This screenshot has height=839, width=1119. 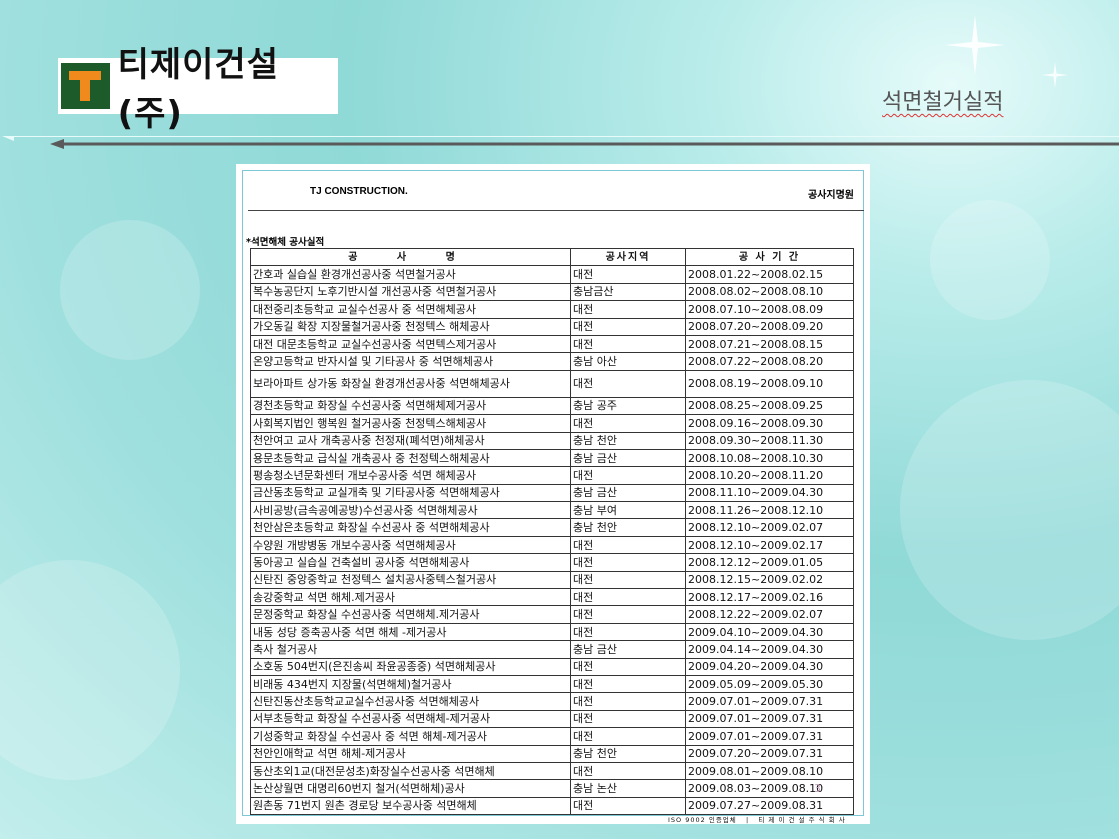 I want to click on document-divider, so click(x=556, y=210).